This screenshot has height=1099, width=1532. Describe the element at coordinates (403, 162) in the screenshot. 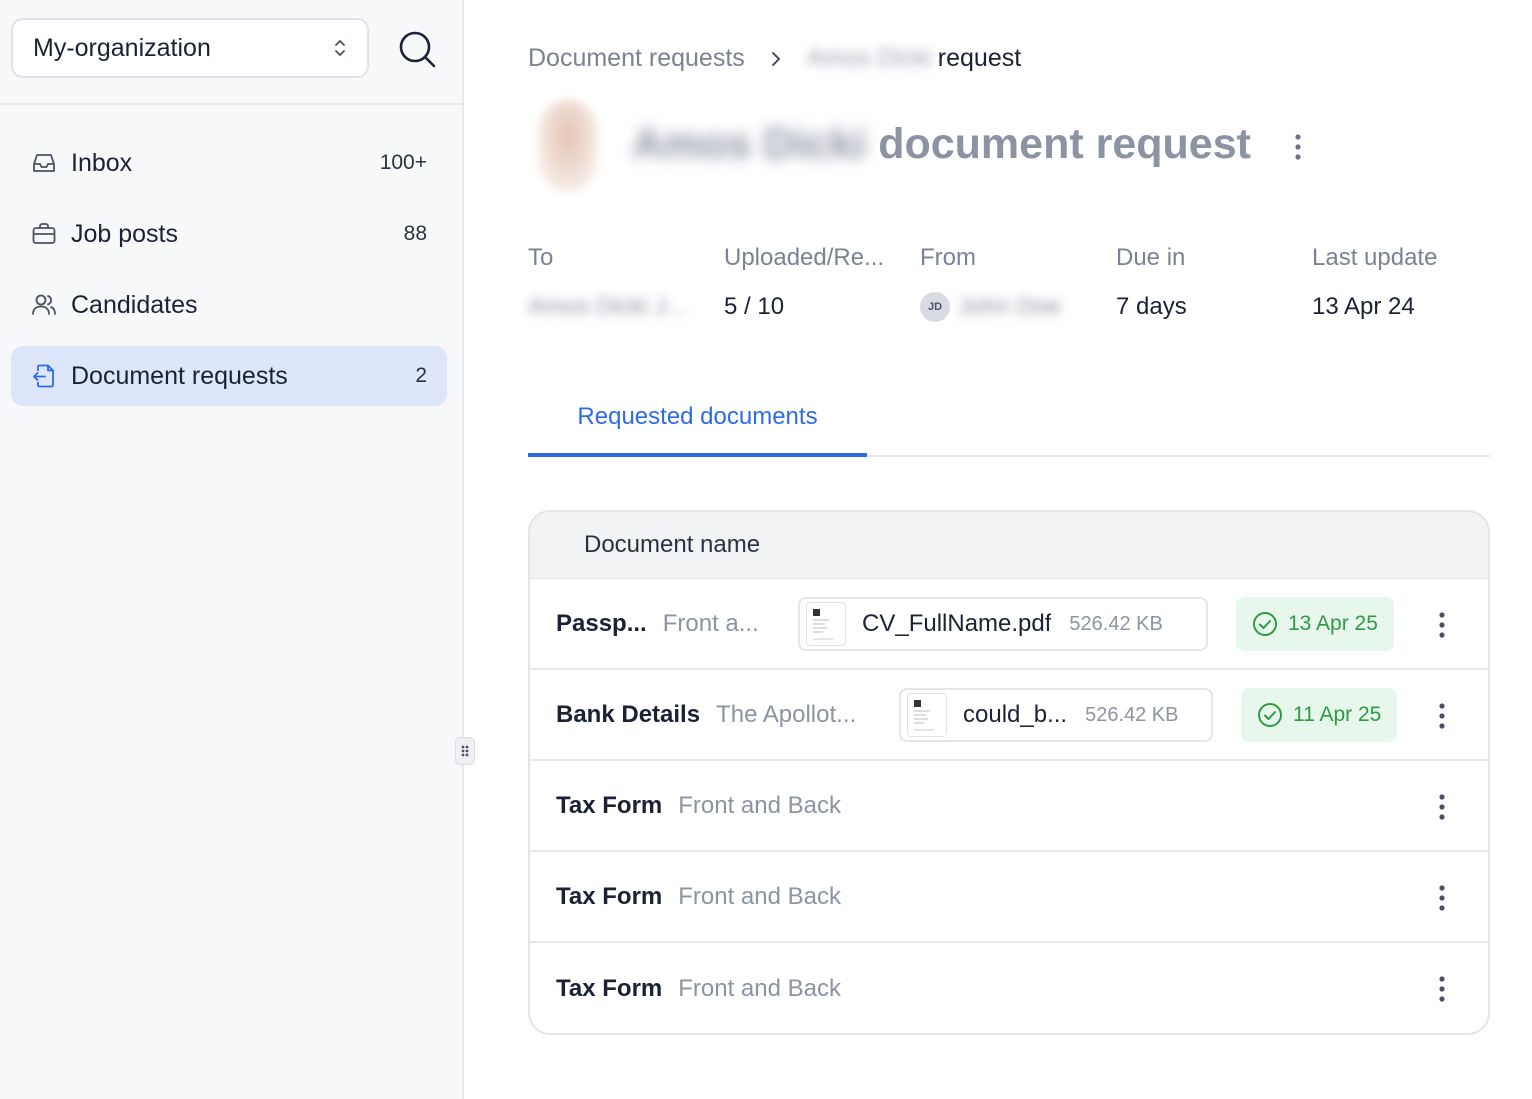

I see `sidebar-item-count: 100+` at that location.